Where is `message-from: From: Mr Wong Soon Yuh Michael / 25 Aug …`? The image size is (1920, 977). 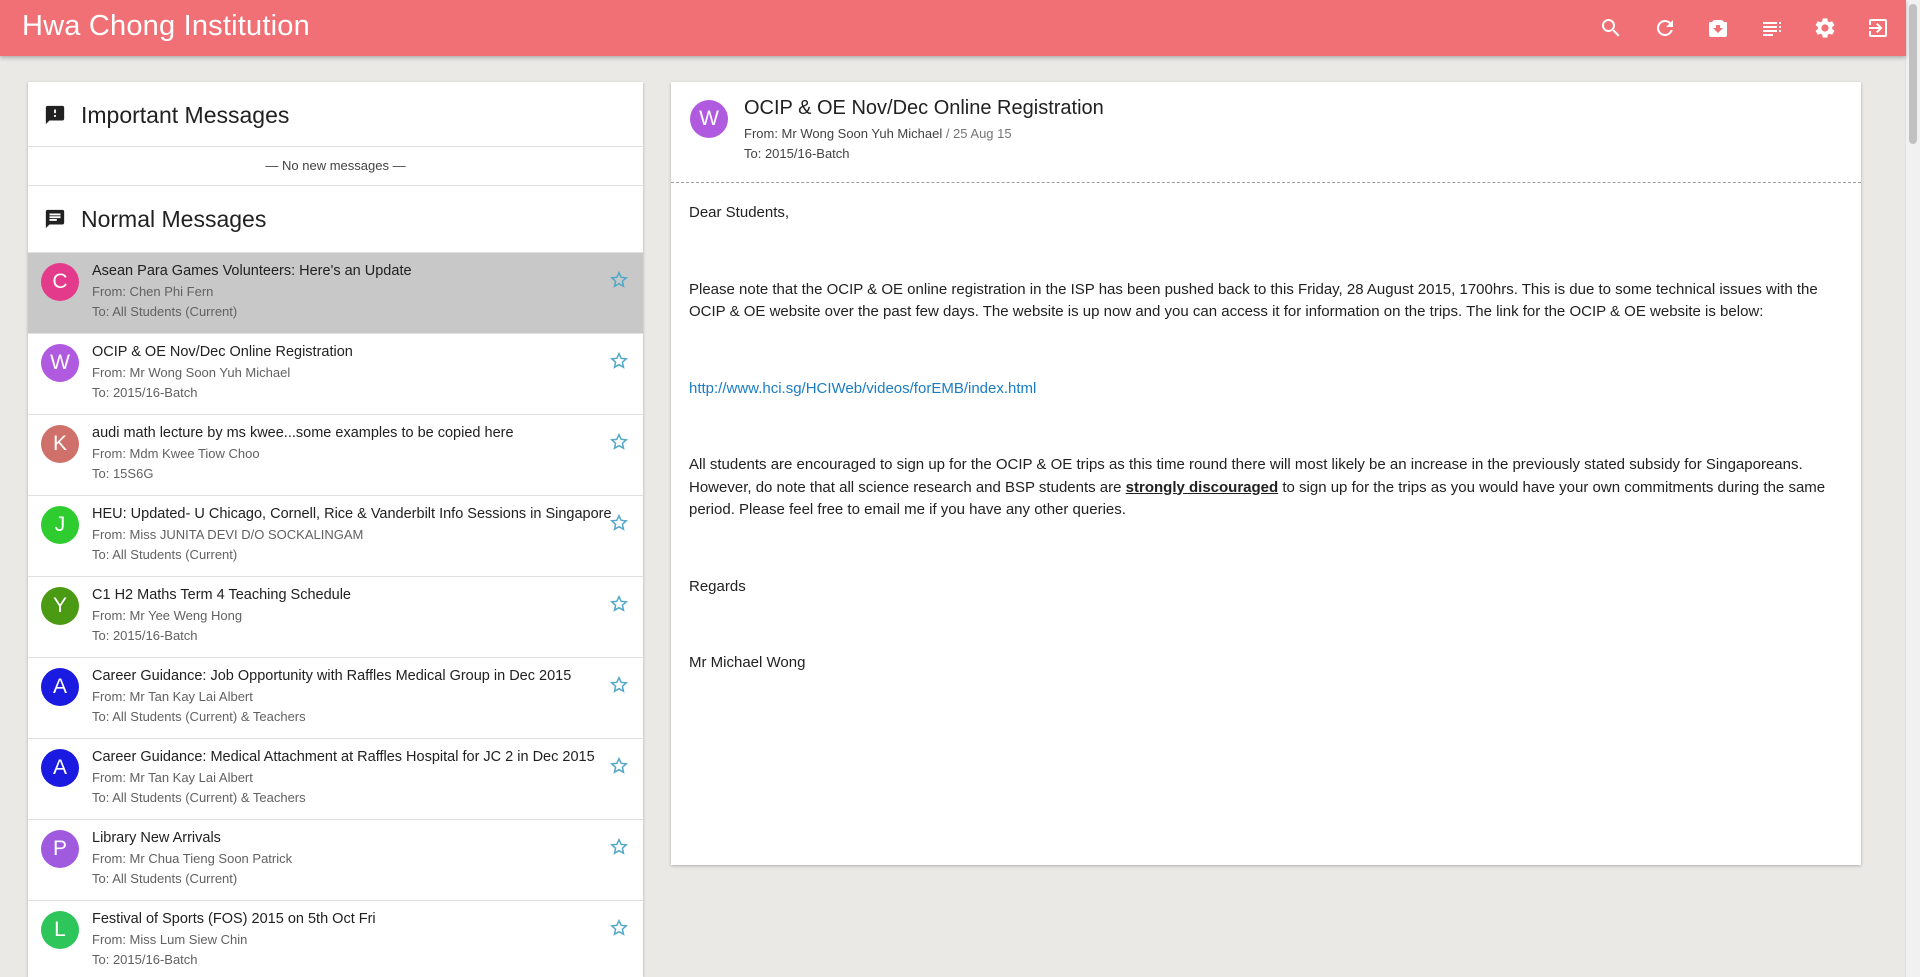
message-from: From: Mr Wong Soon Yuh Michael / 25 Aug … is located at coordinates (878, 133).